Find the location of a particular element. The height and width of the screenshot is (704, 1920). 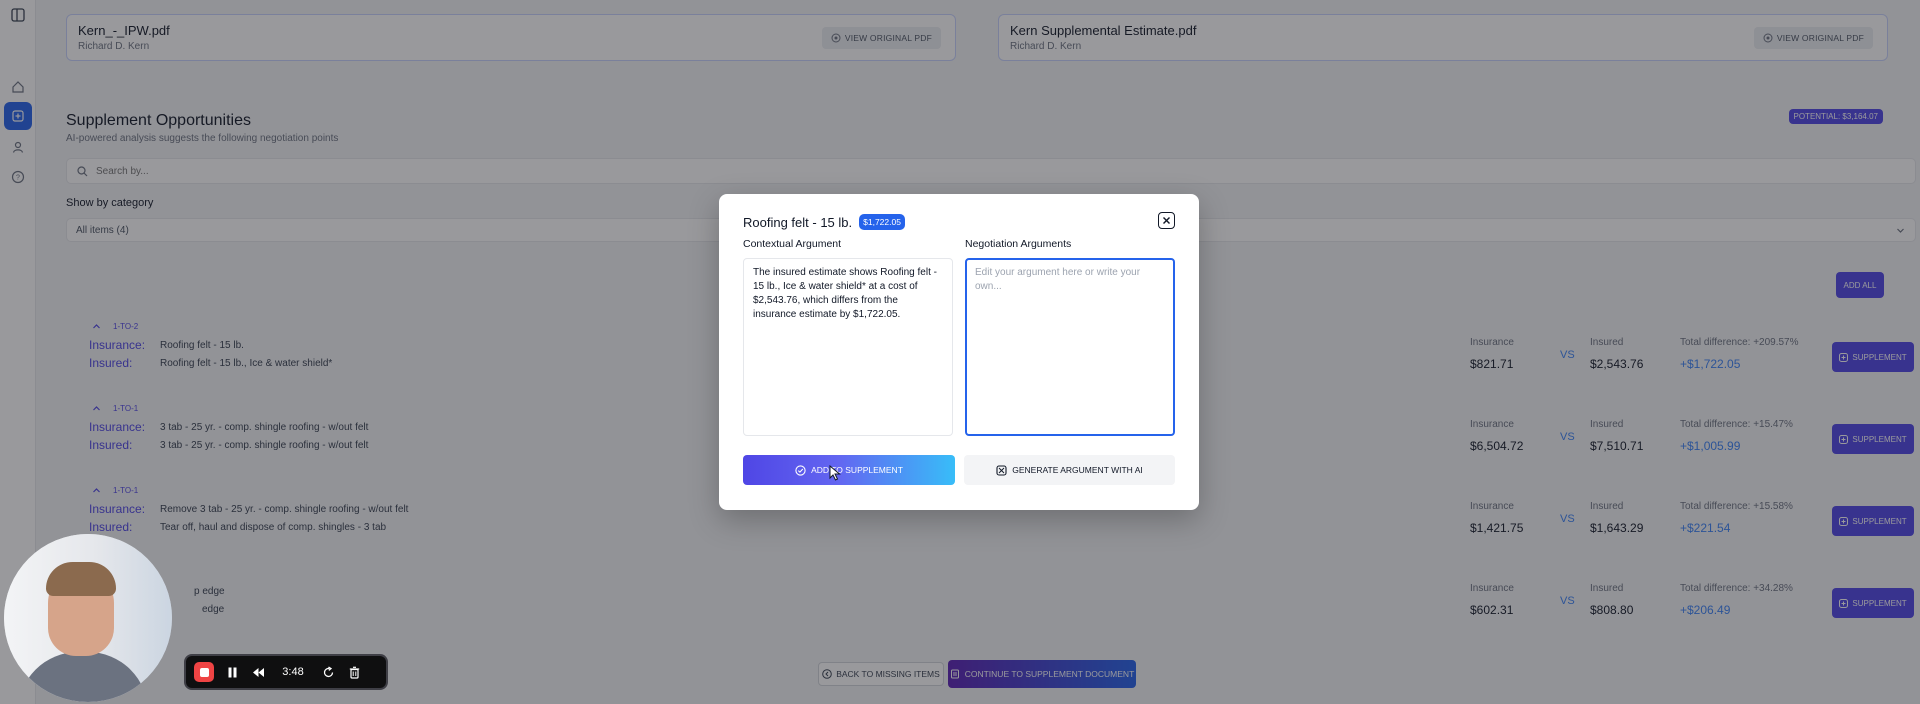

restart-button is located at coordinates (328, 672).